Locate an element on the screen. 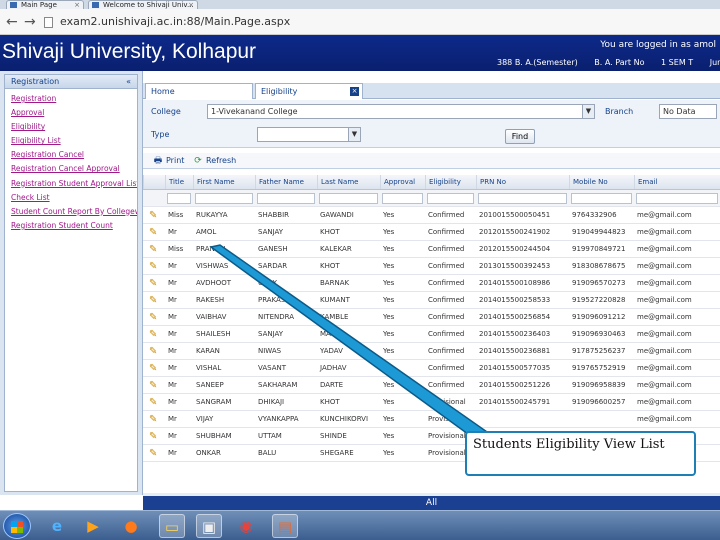 This screenshot has width=720, height=540. find-button: Find is located at coordinates (520, 136).